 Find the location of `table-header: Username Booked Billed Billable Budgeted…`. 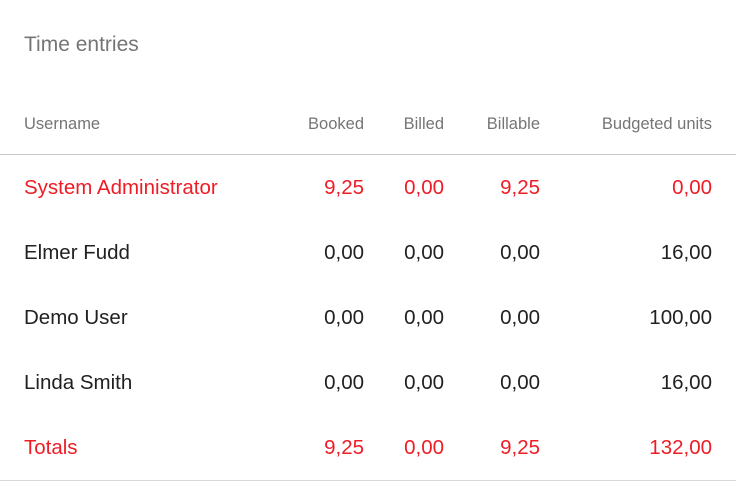

table-header: Username Booked Billed Billable Budgeted… is located at coordinates (368, 125).